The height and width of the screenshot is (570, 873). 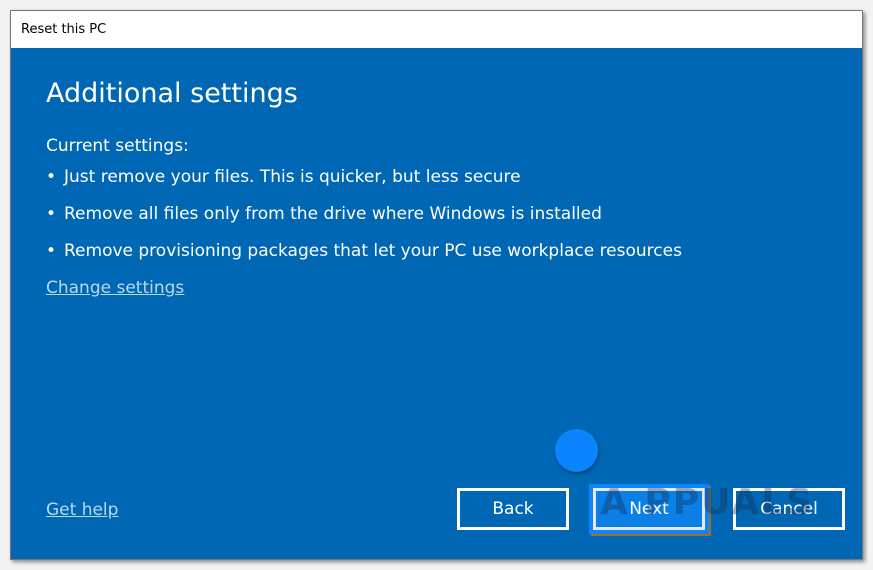 I want to click on page-title: Additional settings, so click(x=172, y=93).